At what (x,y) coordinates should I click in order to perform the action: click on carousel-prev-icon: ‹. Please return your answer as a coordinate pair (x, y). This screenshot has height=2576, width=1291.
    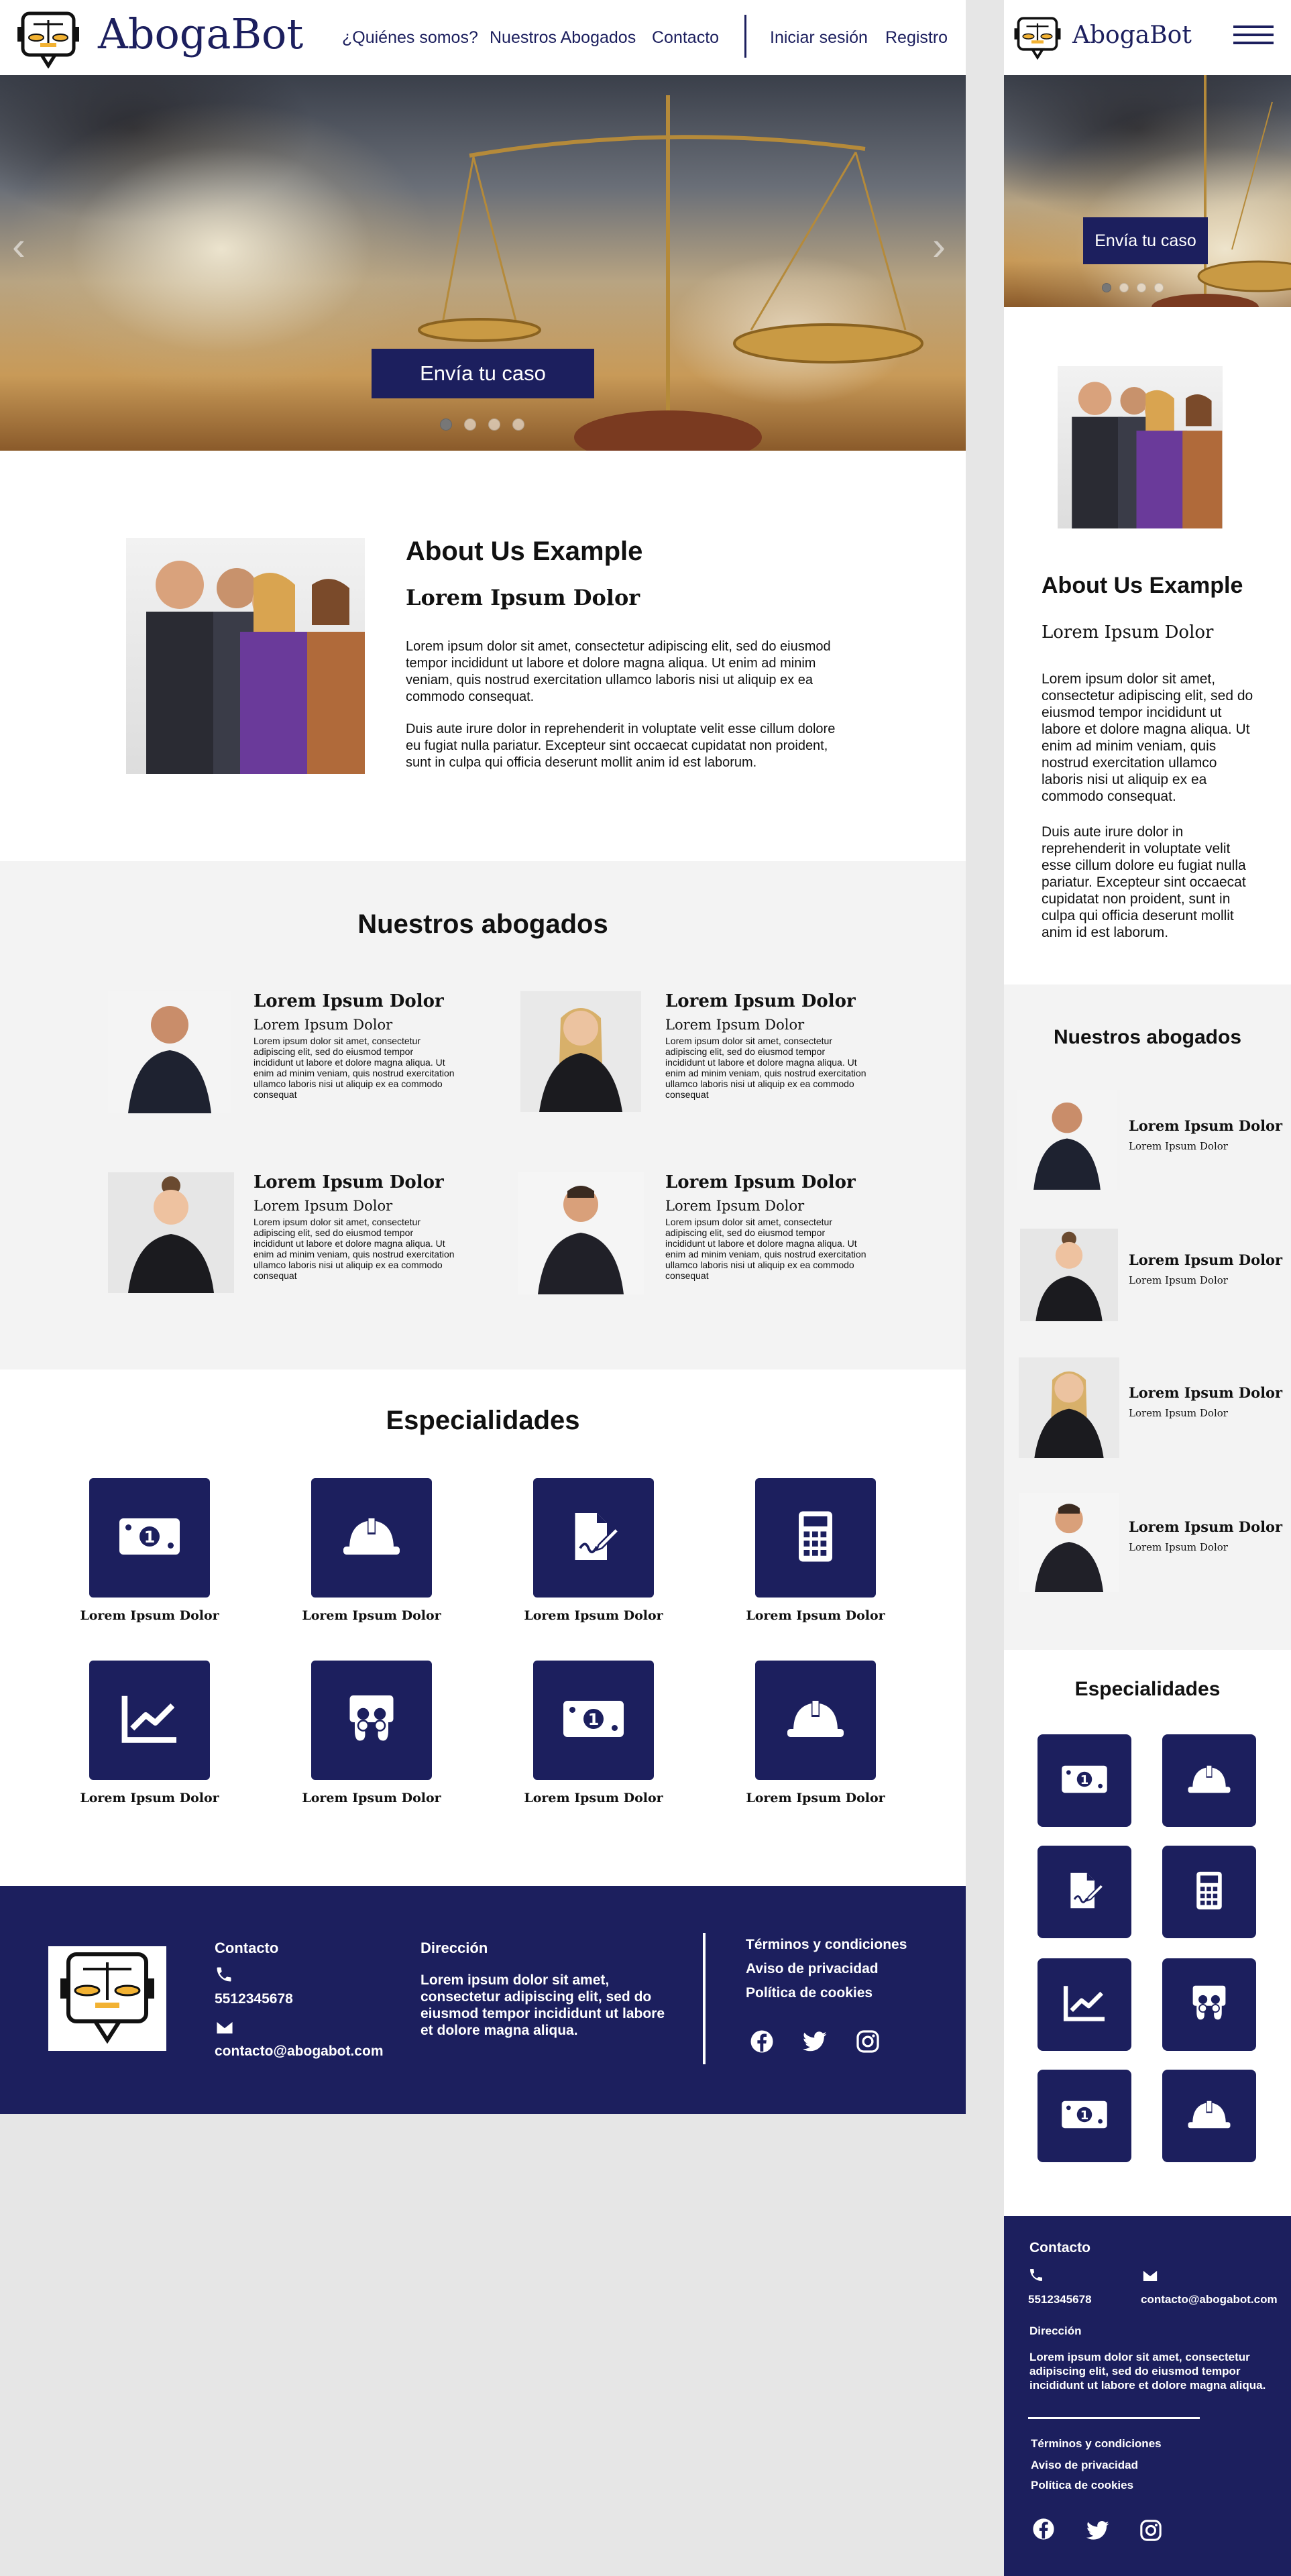
    Looking at the image, I should click on (18, 246).